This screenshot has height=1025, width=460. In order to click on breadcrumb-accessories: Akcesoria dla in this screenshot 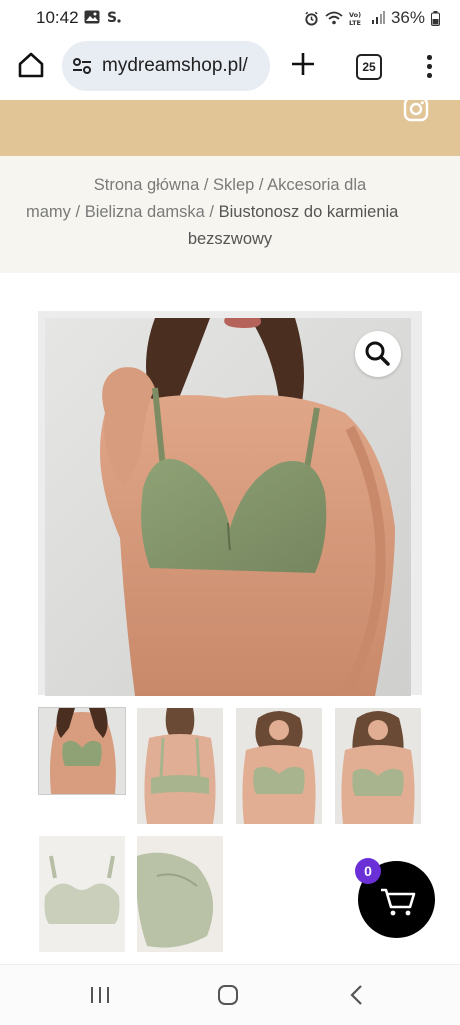, I will do `click(316, 185)`.